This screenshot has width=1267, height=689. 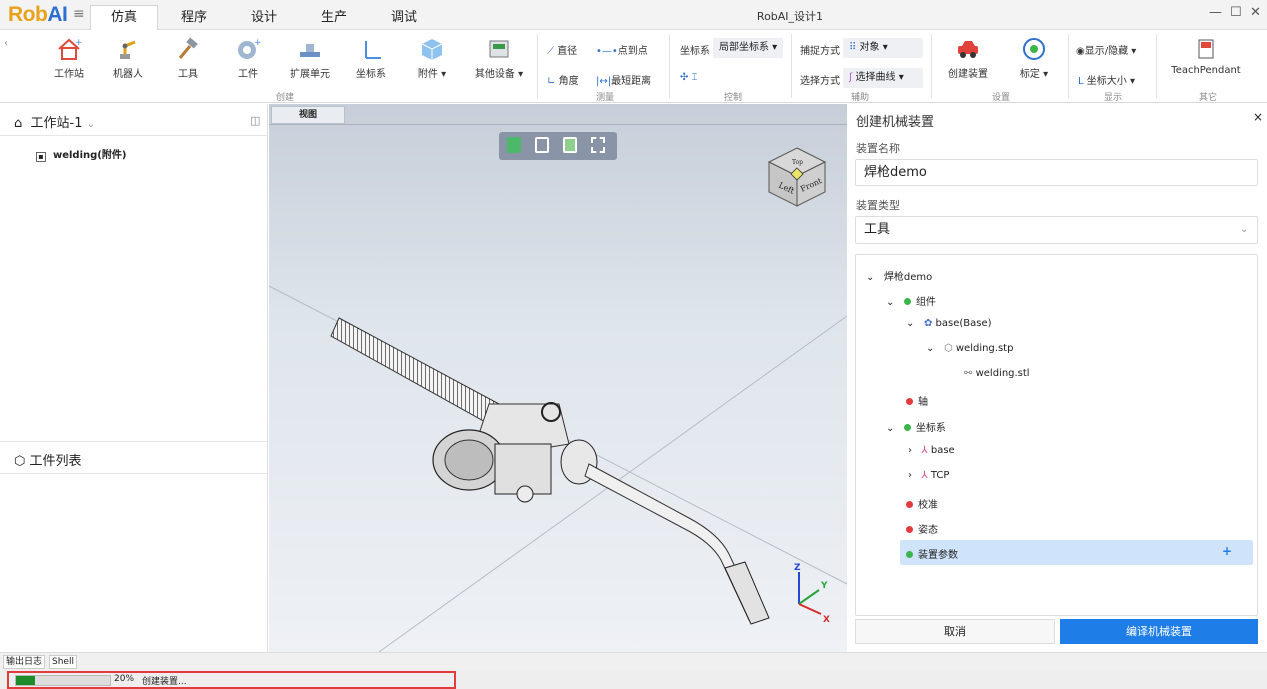 What do you see at coordinates (79, 14) in the screenshot?
I see `menu-icon: ≡` at bounding box center [79, 14].